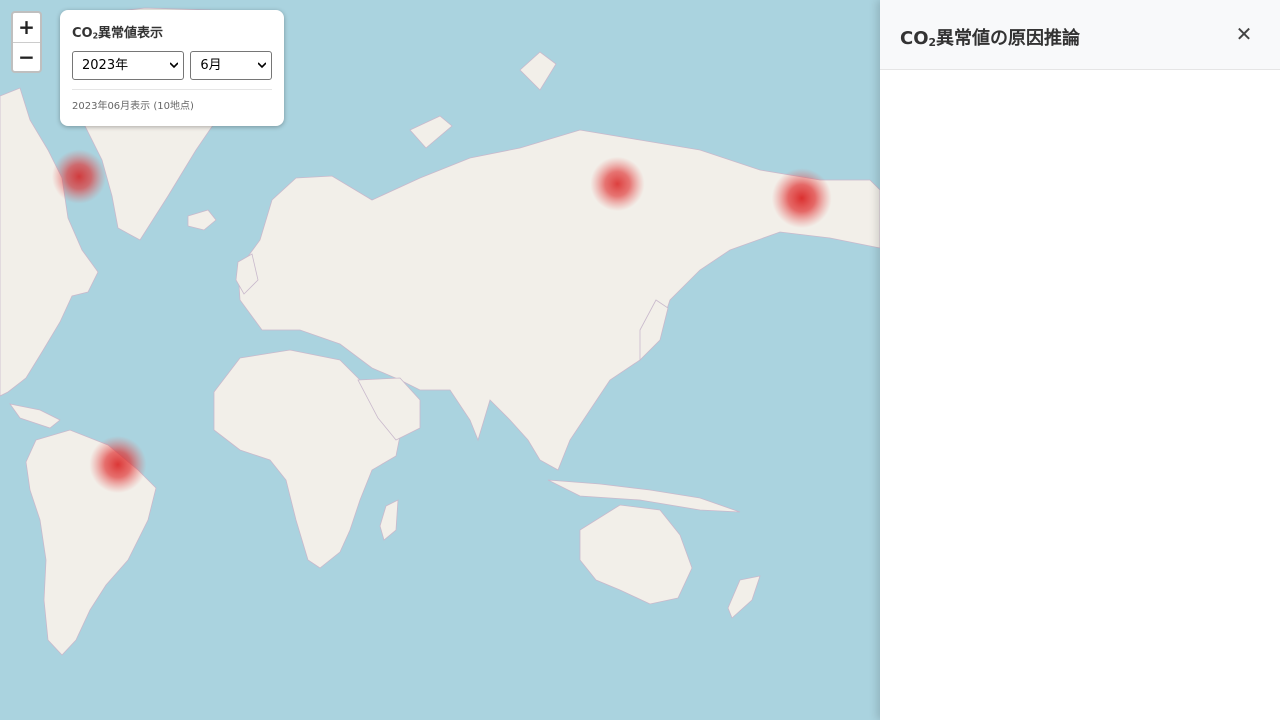 Image resolution: width=1280 pixels, height=720 pixels. I want to click on year-select: 2023年, so click(128, 65).